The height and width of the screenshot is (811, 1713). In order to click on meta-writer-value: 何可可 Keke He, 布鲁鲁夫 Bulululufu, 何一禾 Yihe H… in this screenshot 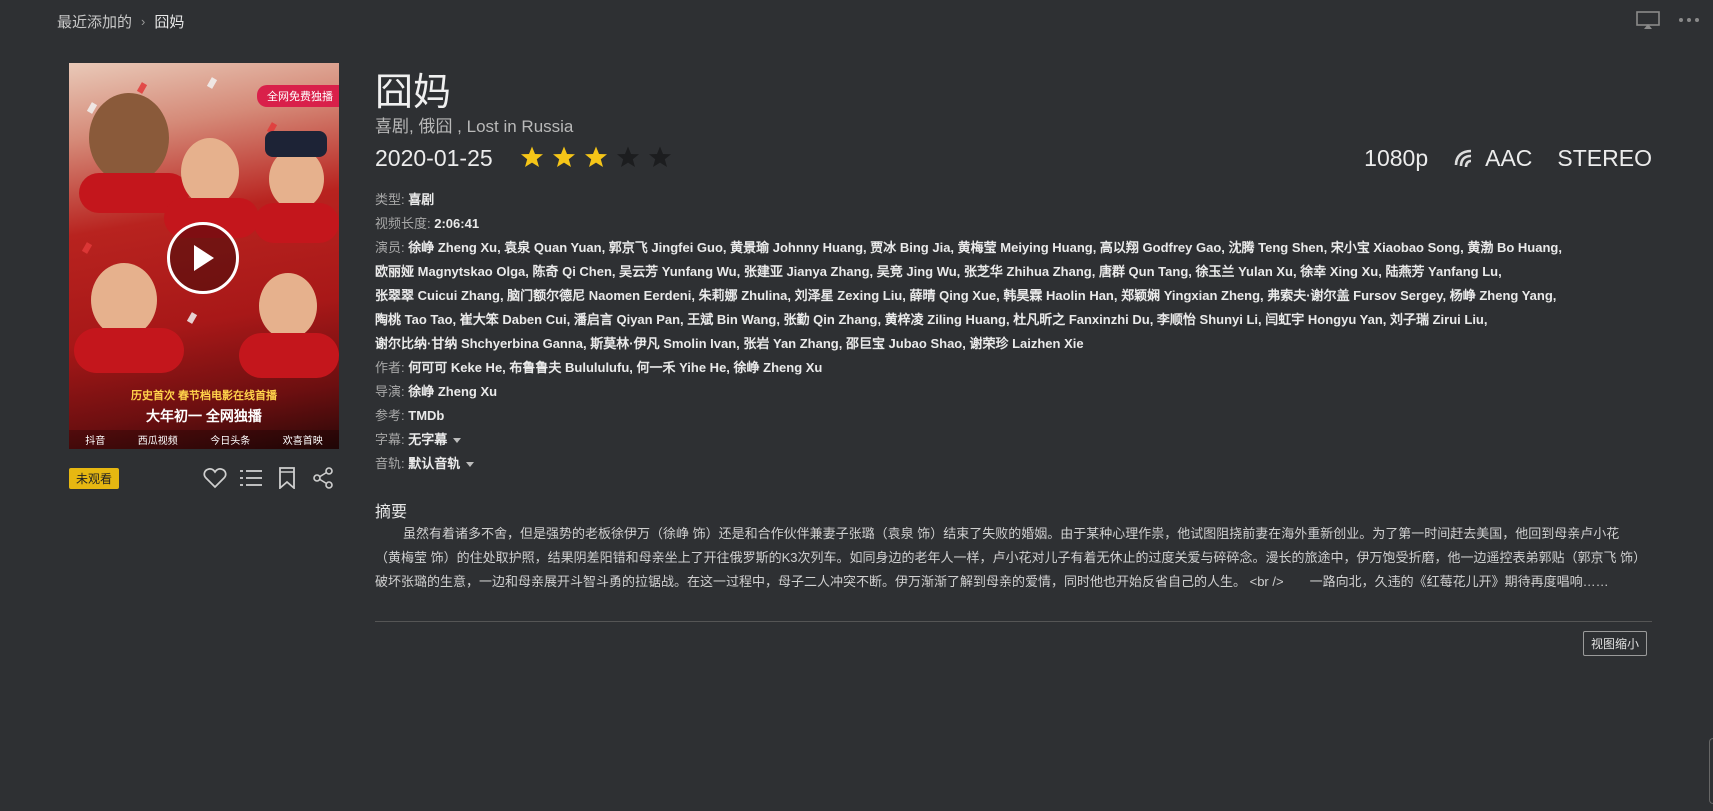, I will do `click(615, 367)`.